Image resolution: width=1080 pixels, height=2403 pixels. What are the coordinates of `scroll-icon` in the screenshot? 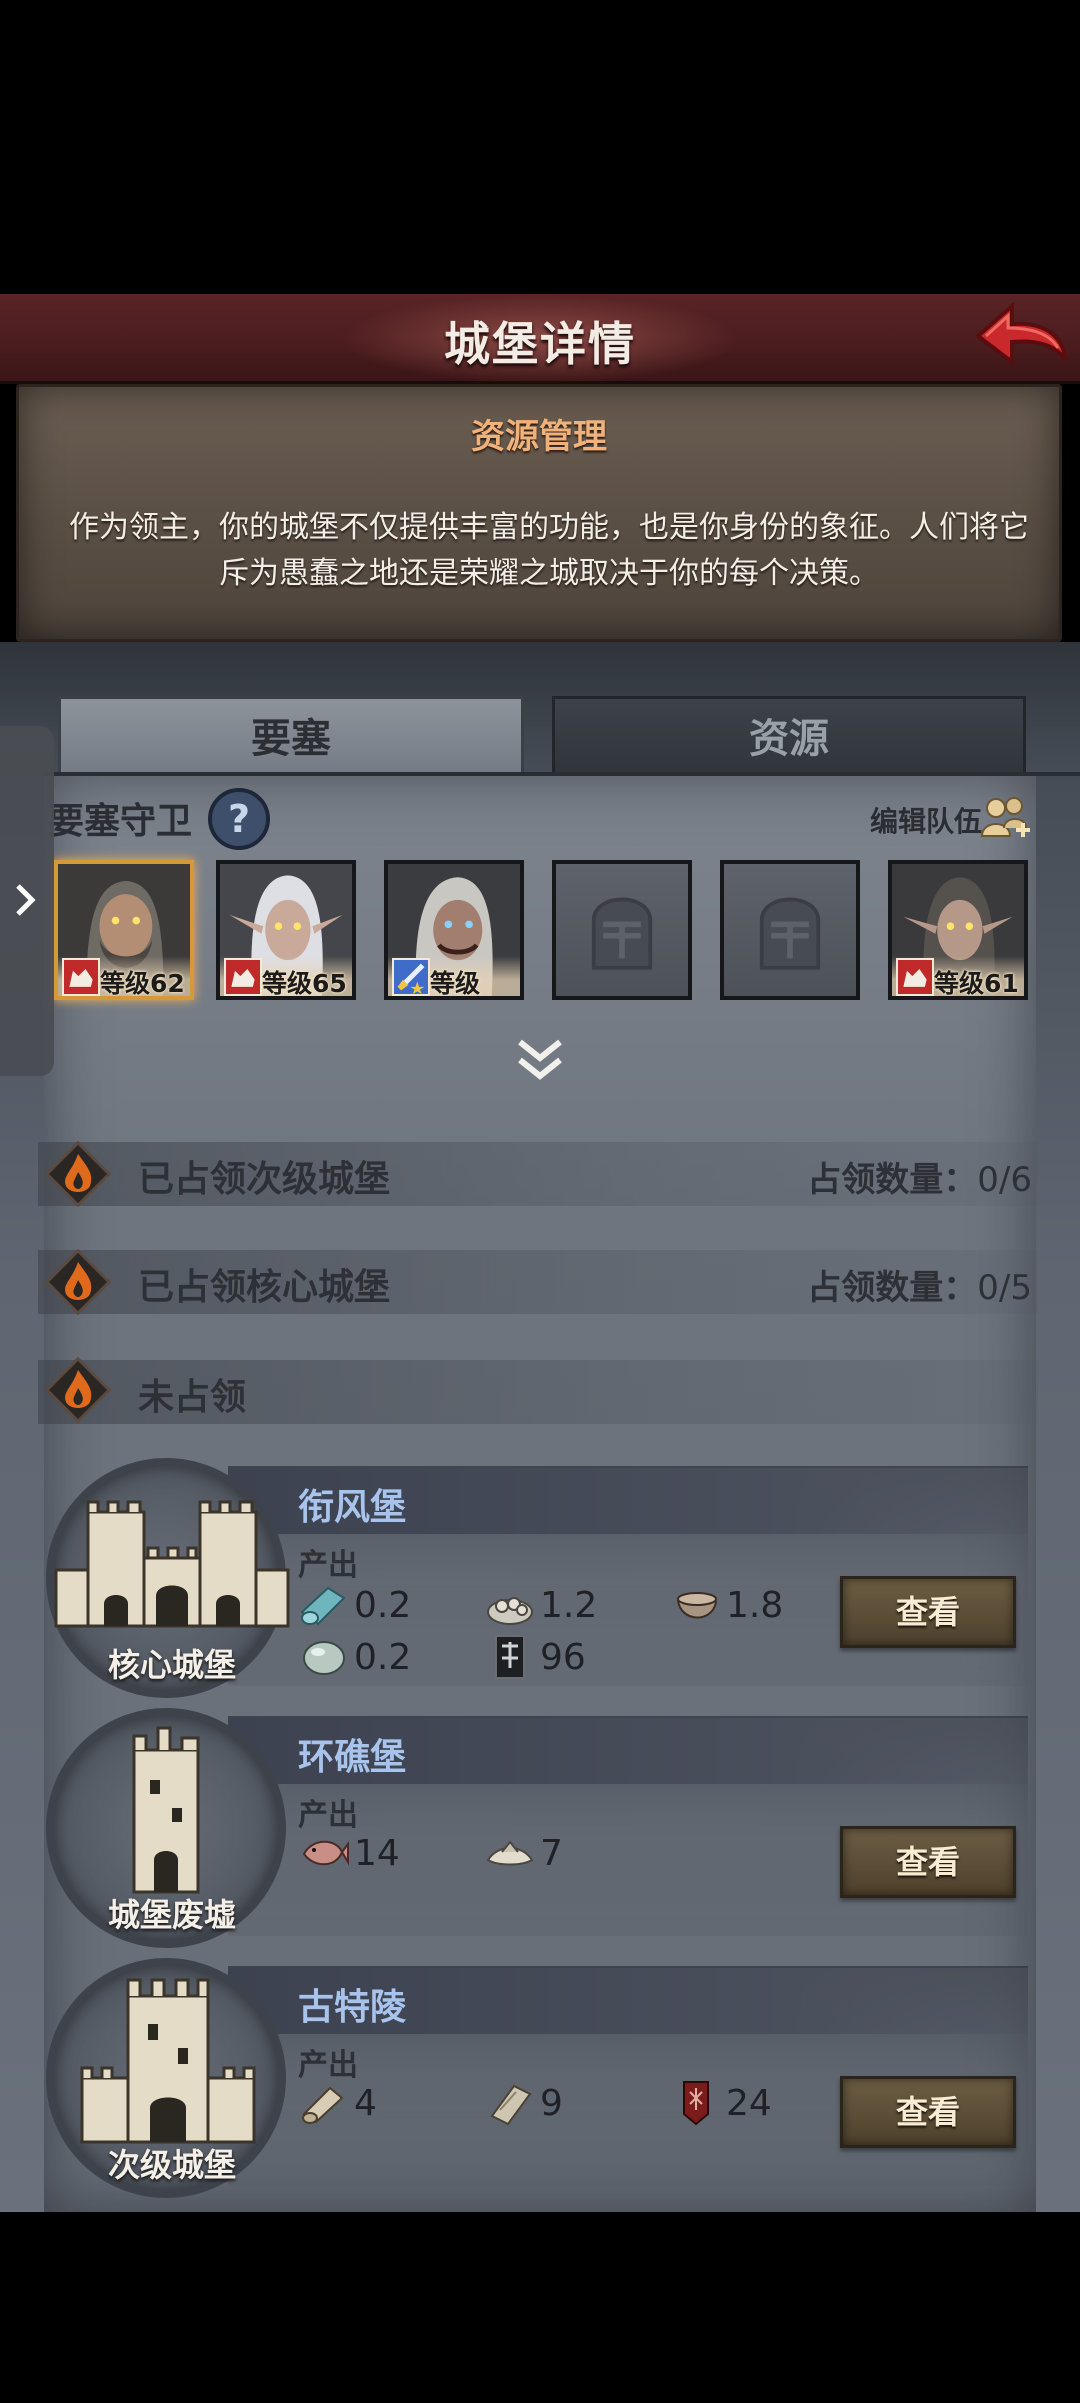 It's located at (323, 2105).